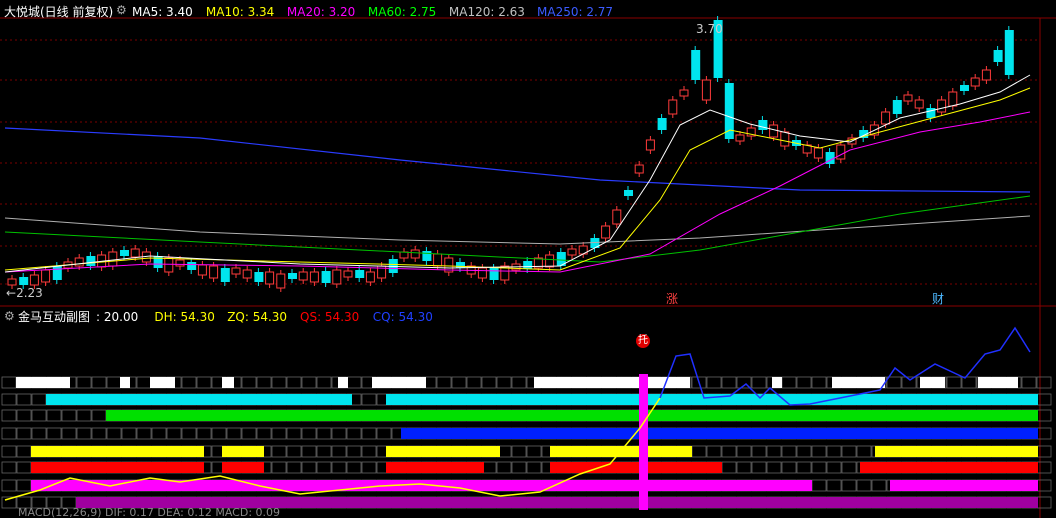 The image size is (1056, 518). What do you see at coordinates (938, 299) in the screenshot?
I see `earnings-marker: 财` at bounding box center [938, 299].